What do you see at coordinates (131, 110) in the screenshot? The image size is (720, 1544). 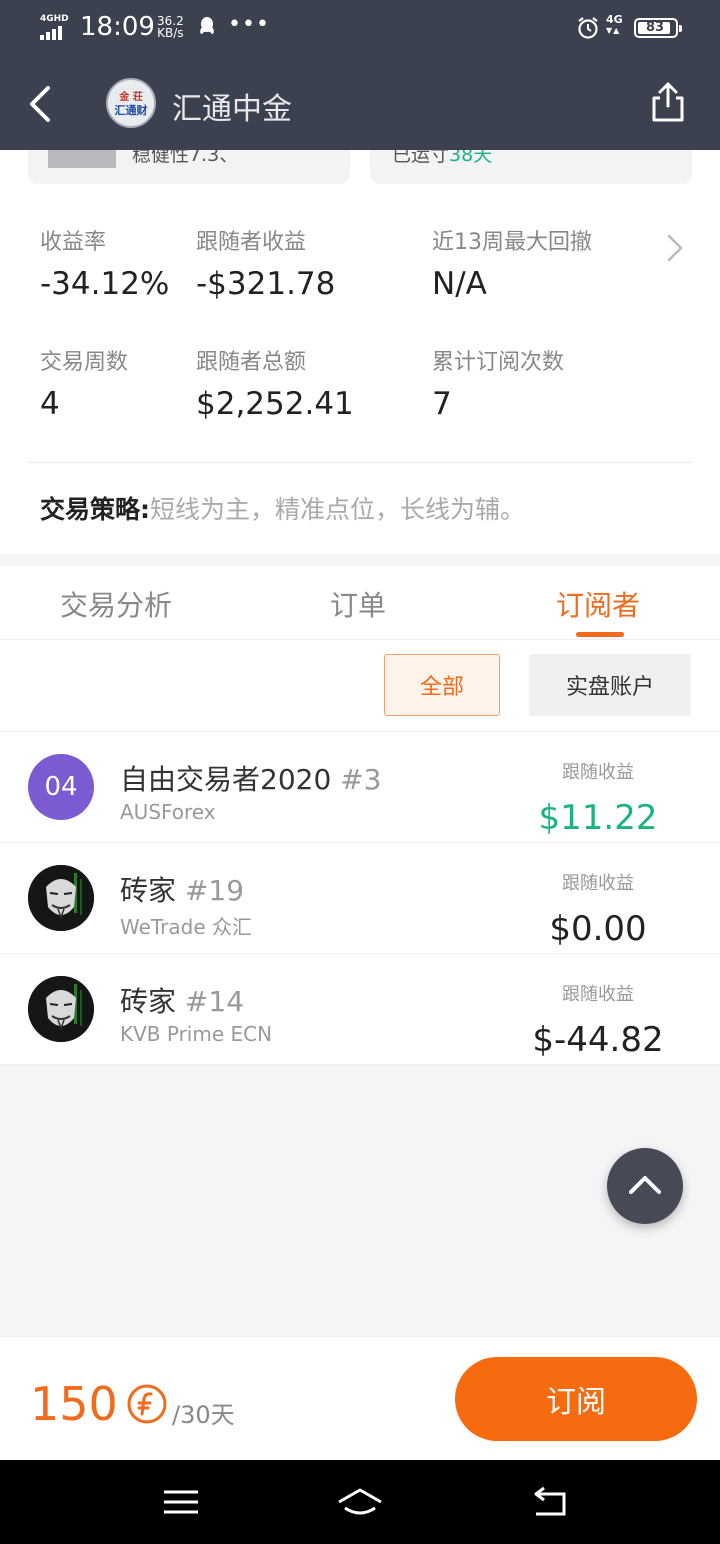 I see `logo-text-bottom: 汇通财` at bounding box center [131, 110].